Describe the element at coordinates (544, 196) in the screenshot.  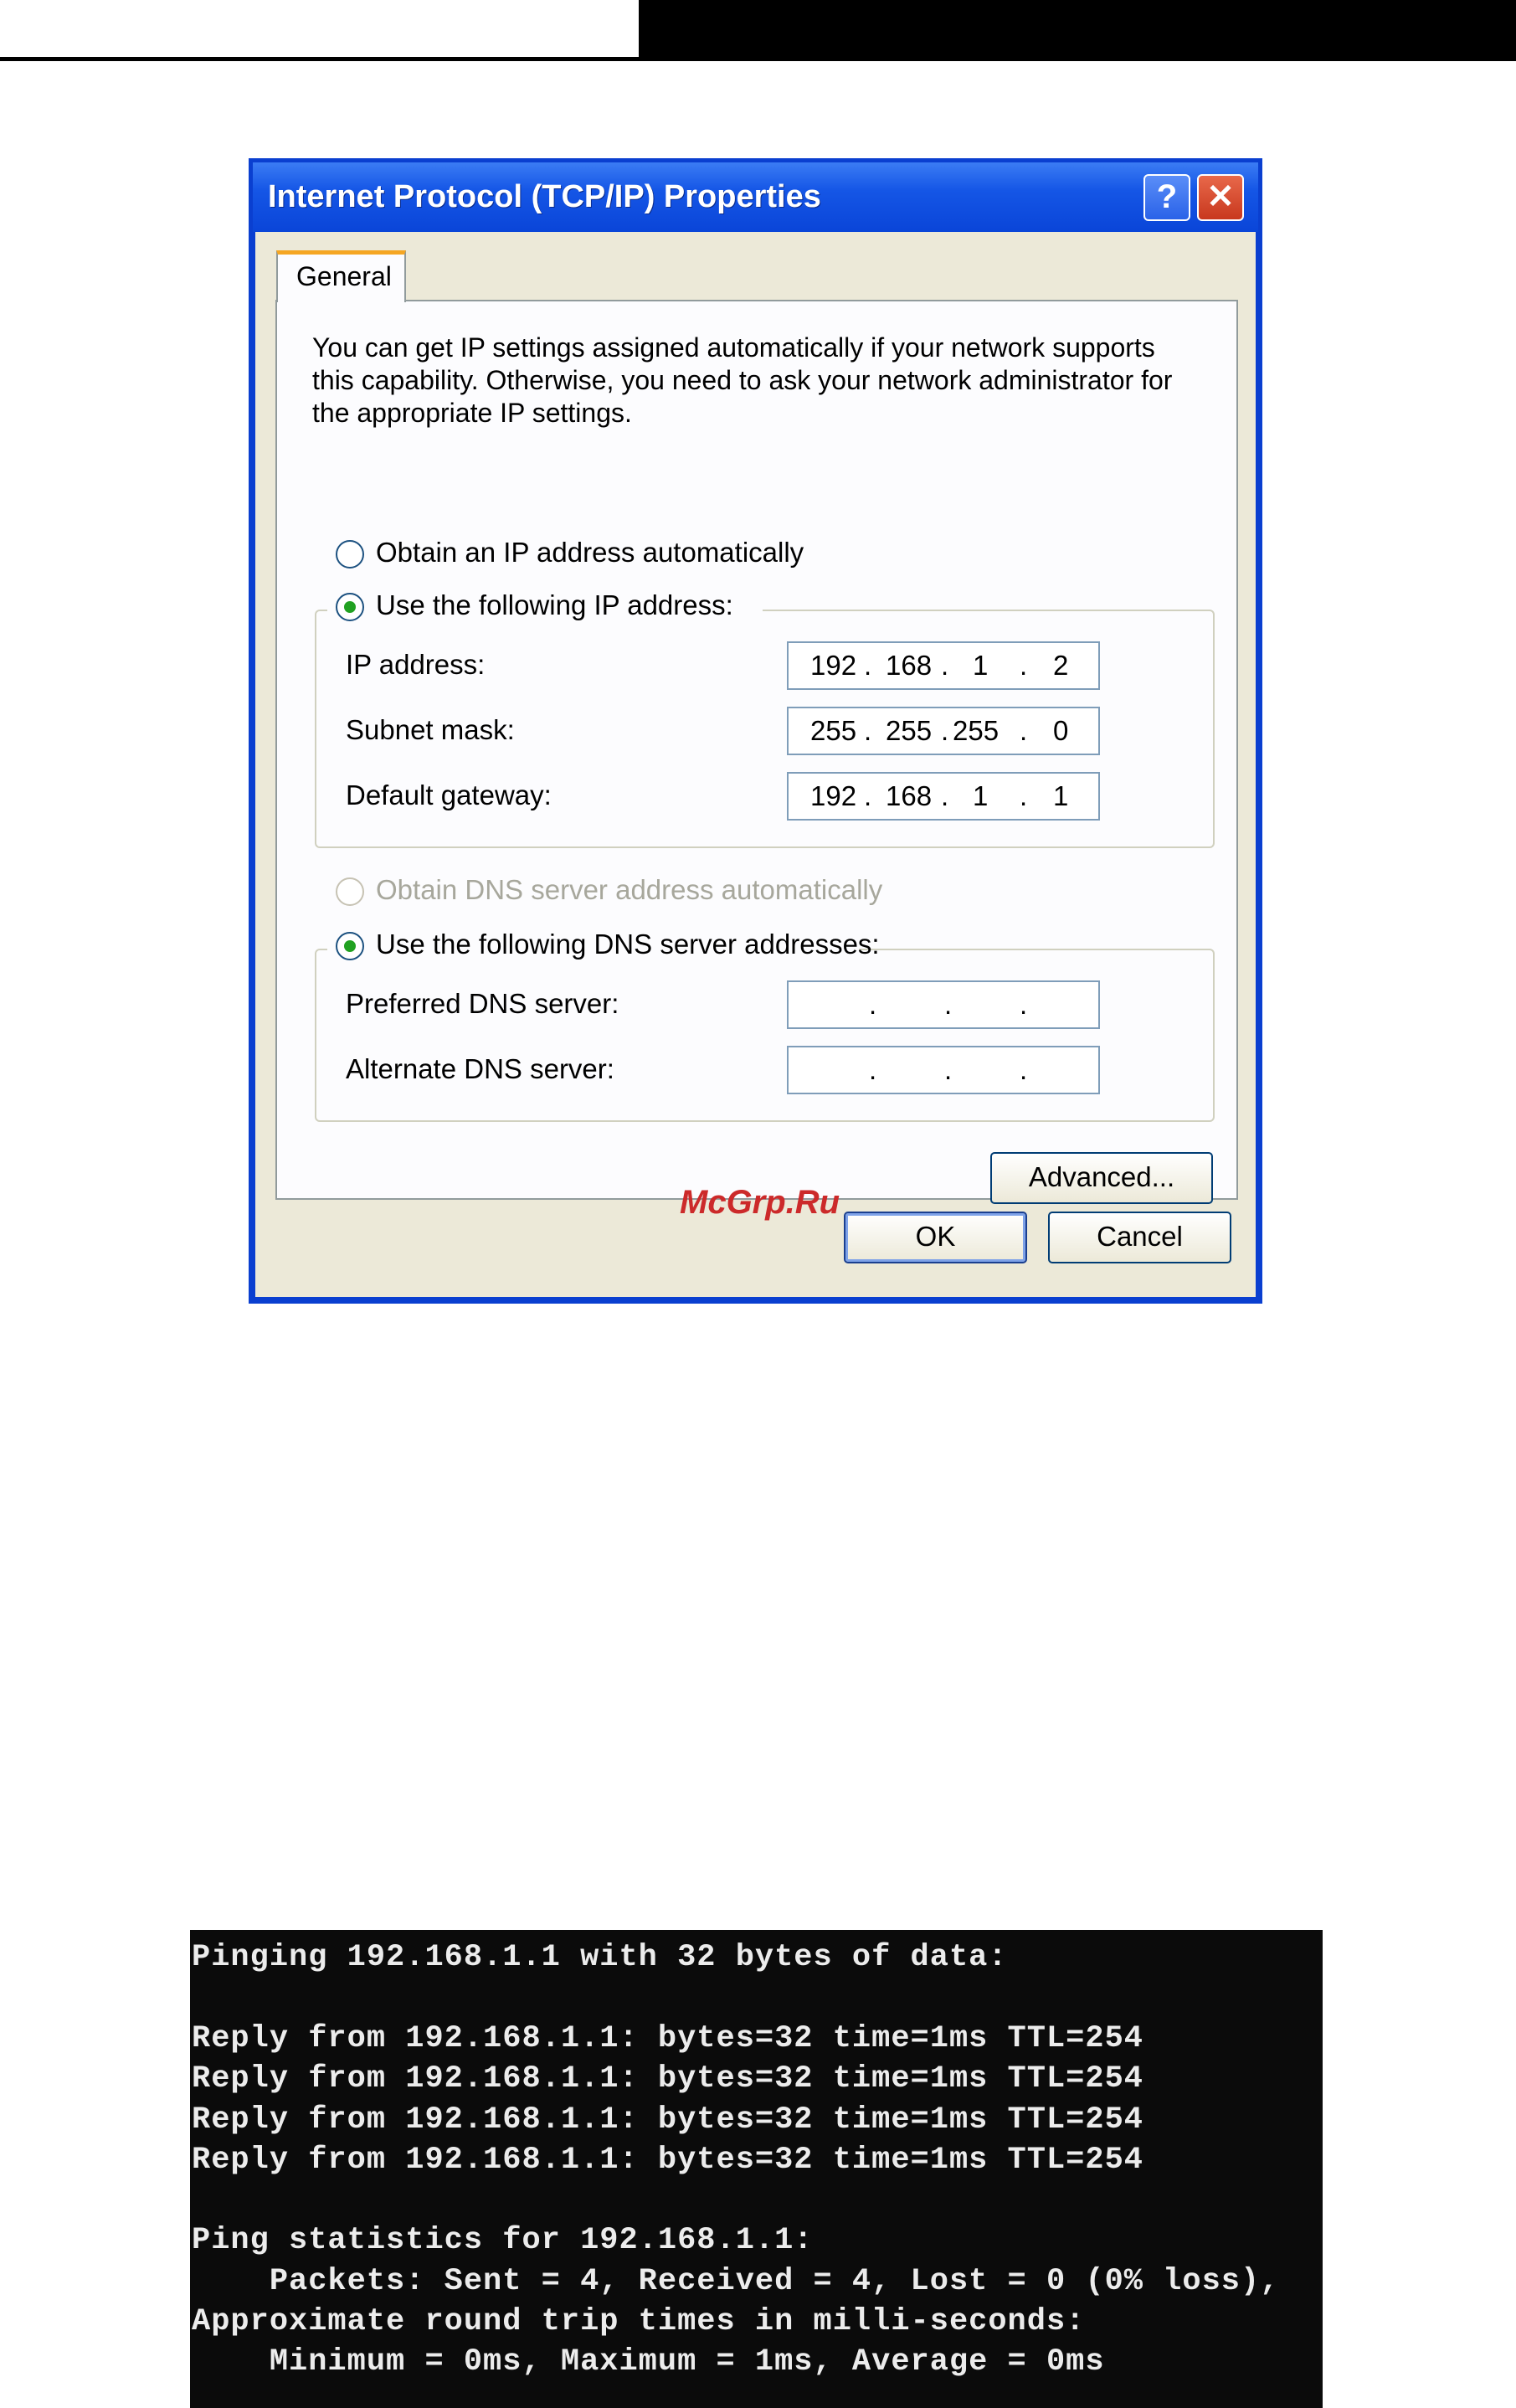
I see `dialog-title: Internet Protocol (TCP/IP) Properties` at that location.